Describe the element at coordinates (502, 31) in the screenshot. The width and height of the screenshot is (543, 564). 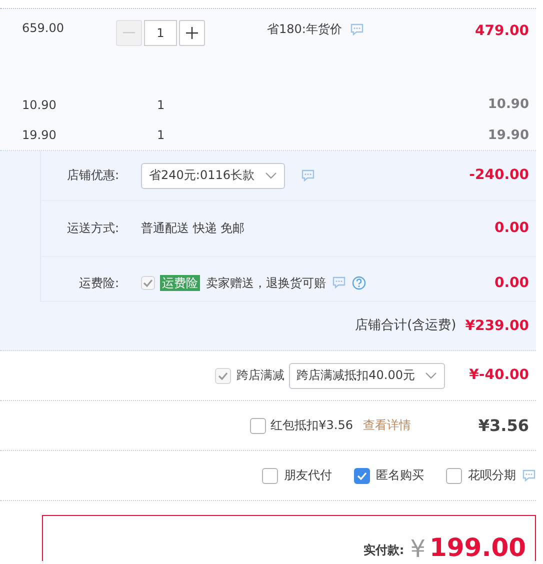
I see `subtotal-text: 479.00` at that location.